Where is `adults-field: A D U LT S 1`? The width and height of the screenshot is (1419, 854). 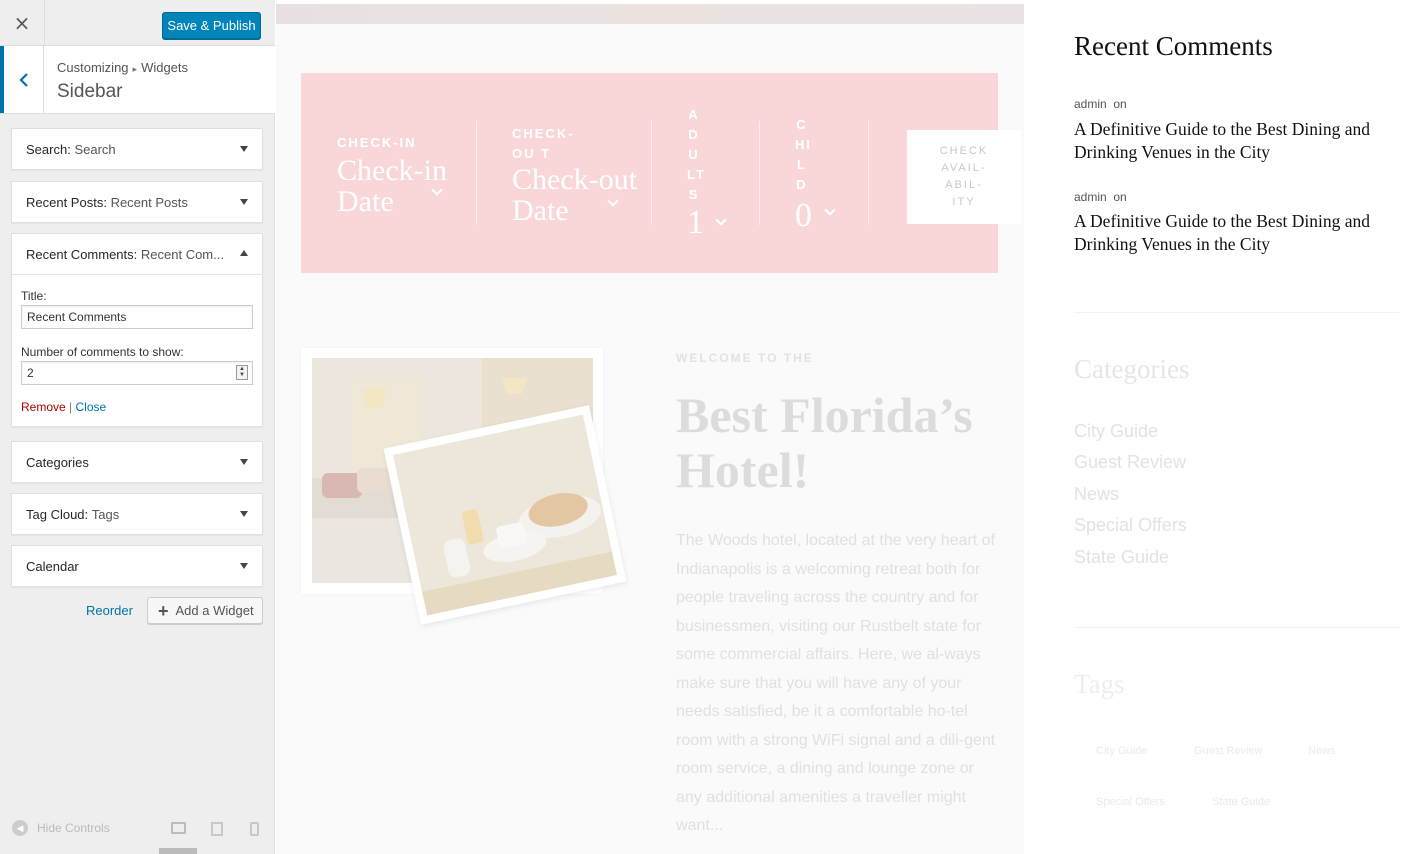
adults-field: A D U LT S 1 is located at coordinates (696, 173).